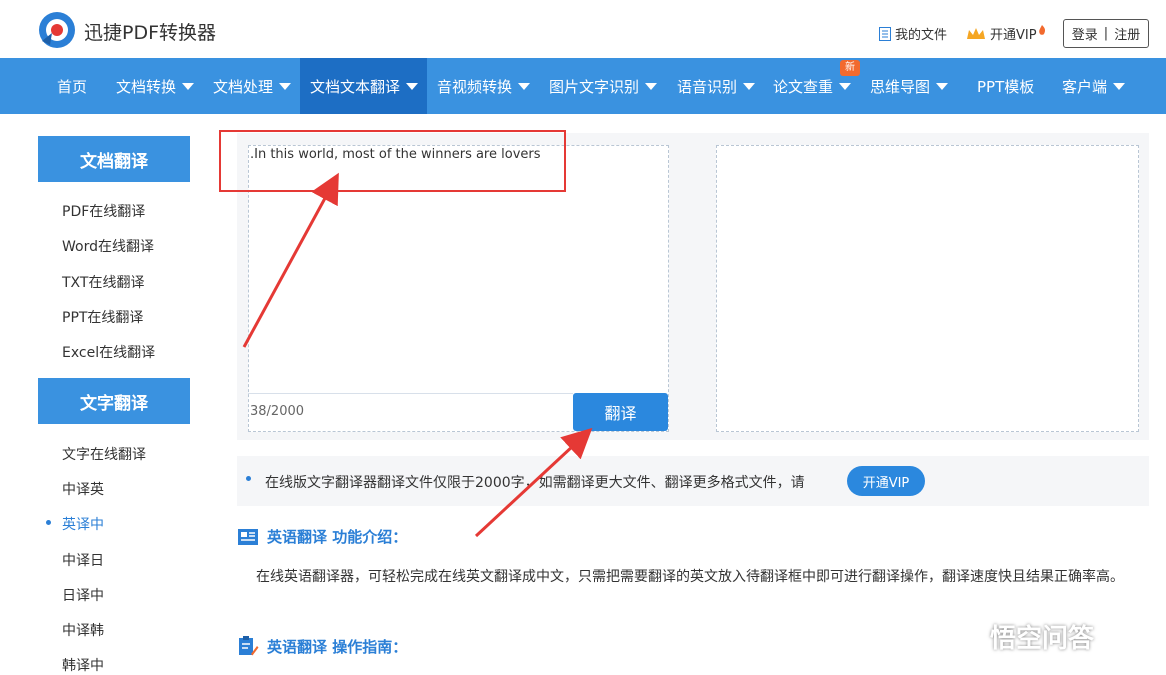 The height and width of the screenshot is (675, 1166). What do you see at coordinates (146, 86) in the screenshot?
I see `nav-doc-convert-label: 文档转换` at bounding box center [146, 86].